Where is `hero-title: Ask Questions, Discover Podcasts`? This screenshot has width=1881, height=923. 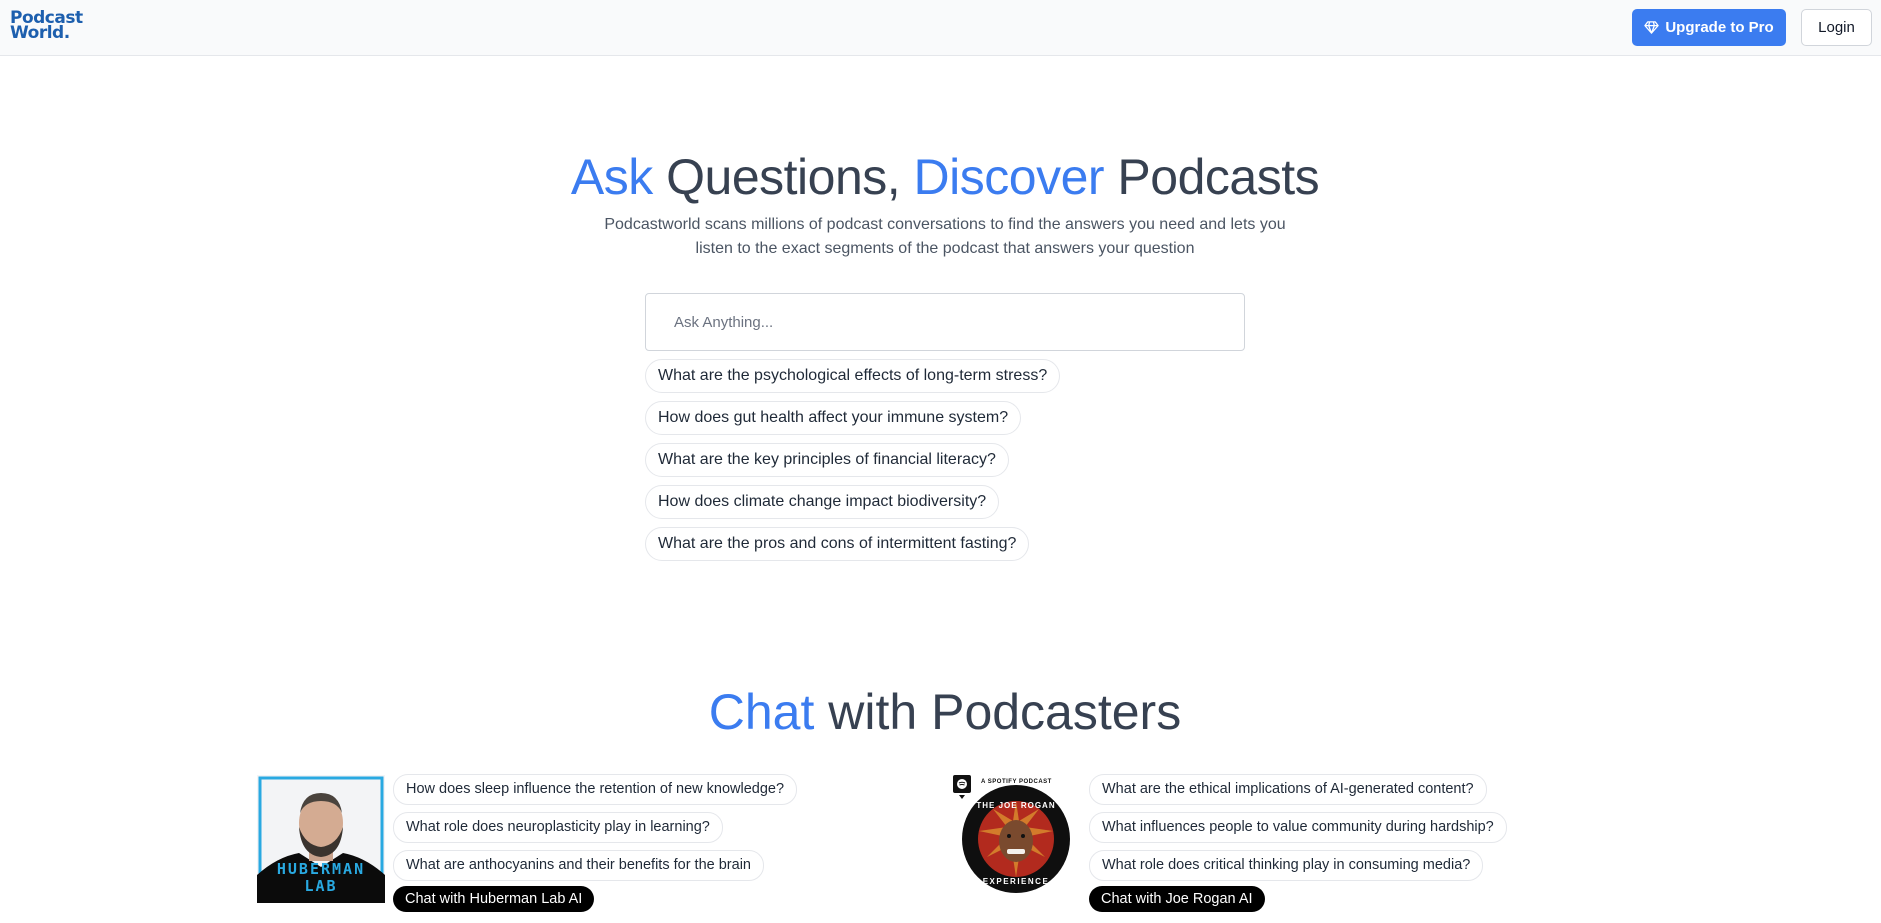
hero-title: Ask Questions, Discover Podcasts is located at coordinates (940, 177).